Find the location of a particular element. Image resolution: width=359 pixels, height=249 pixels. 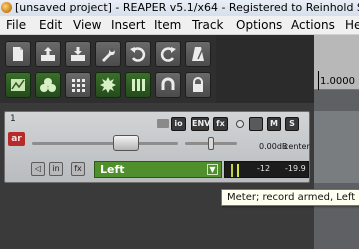

solo-button: S is located at coordinates (292, 124).